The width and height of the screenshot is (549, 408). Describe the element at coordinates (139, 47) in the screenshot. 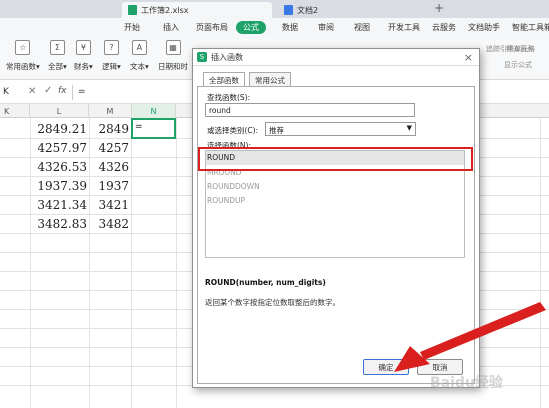

I see `text-icon: A` at that location.